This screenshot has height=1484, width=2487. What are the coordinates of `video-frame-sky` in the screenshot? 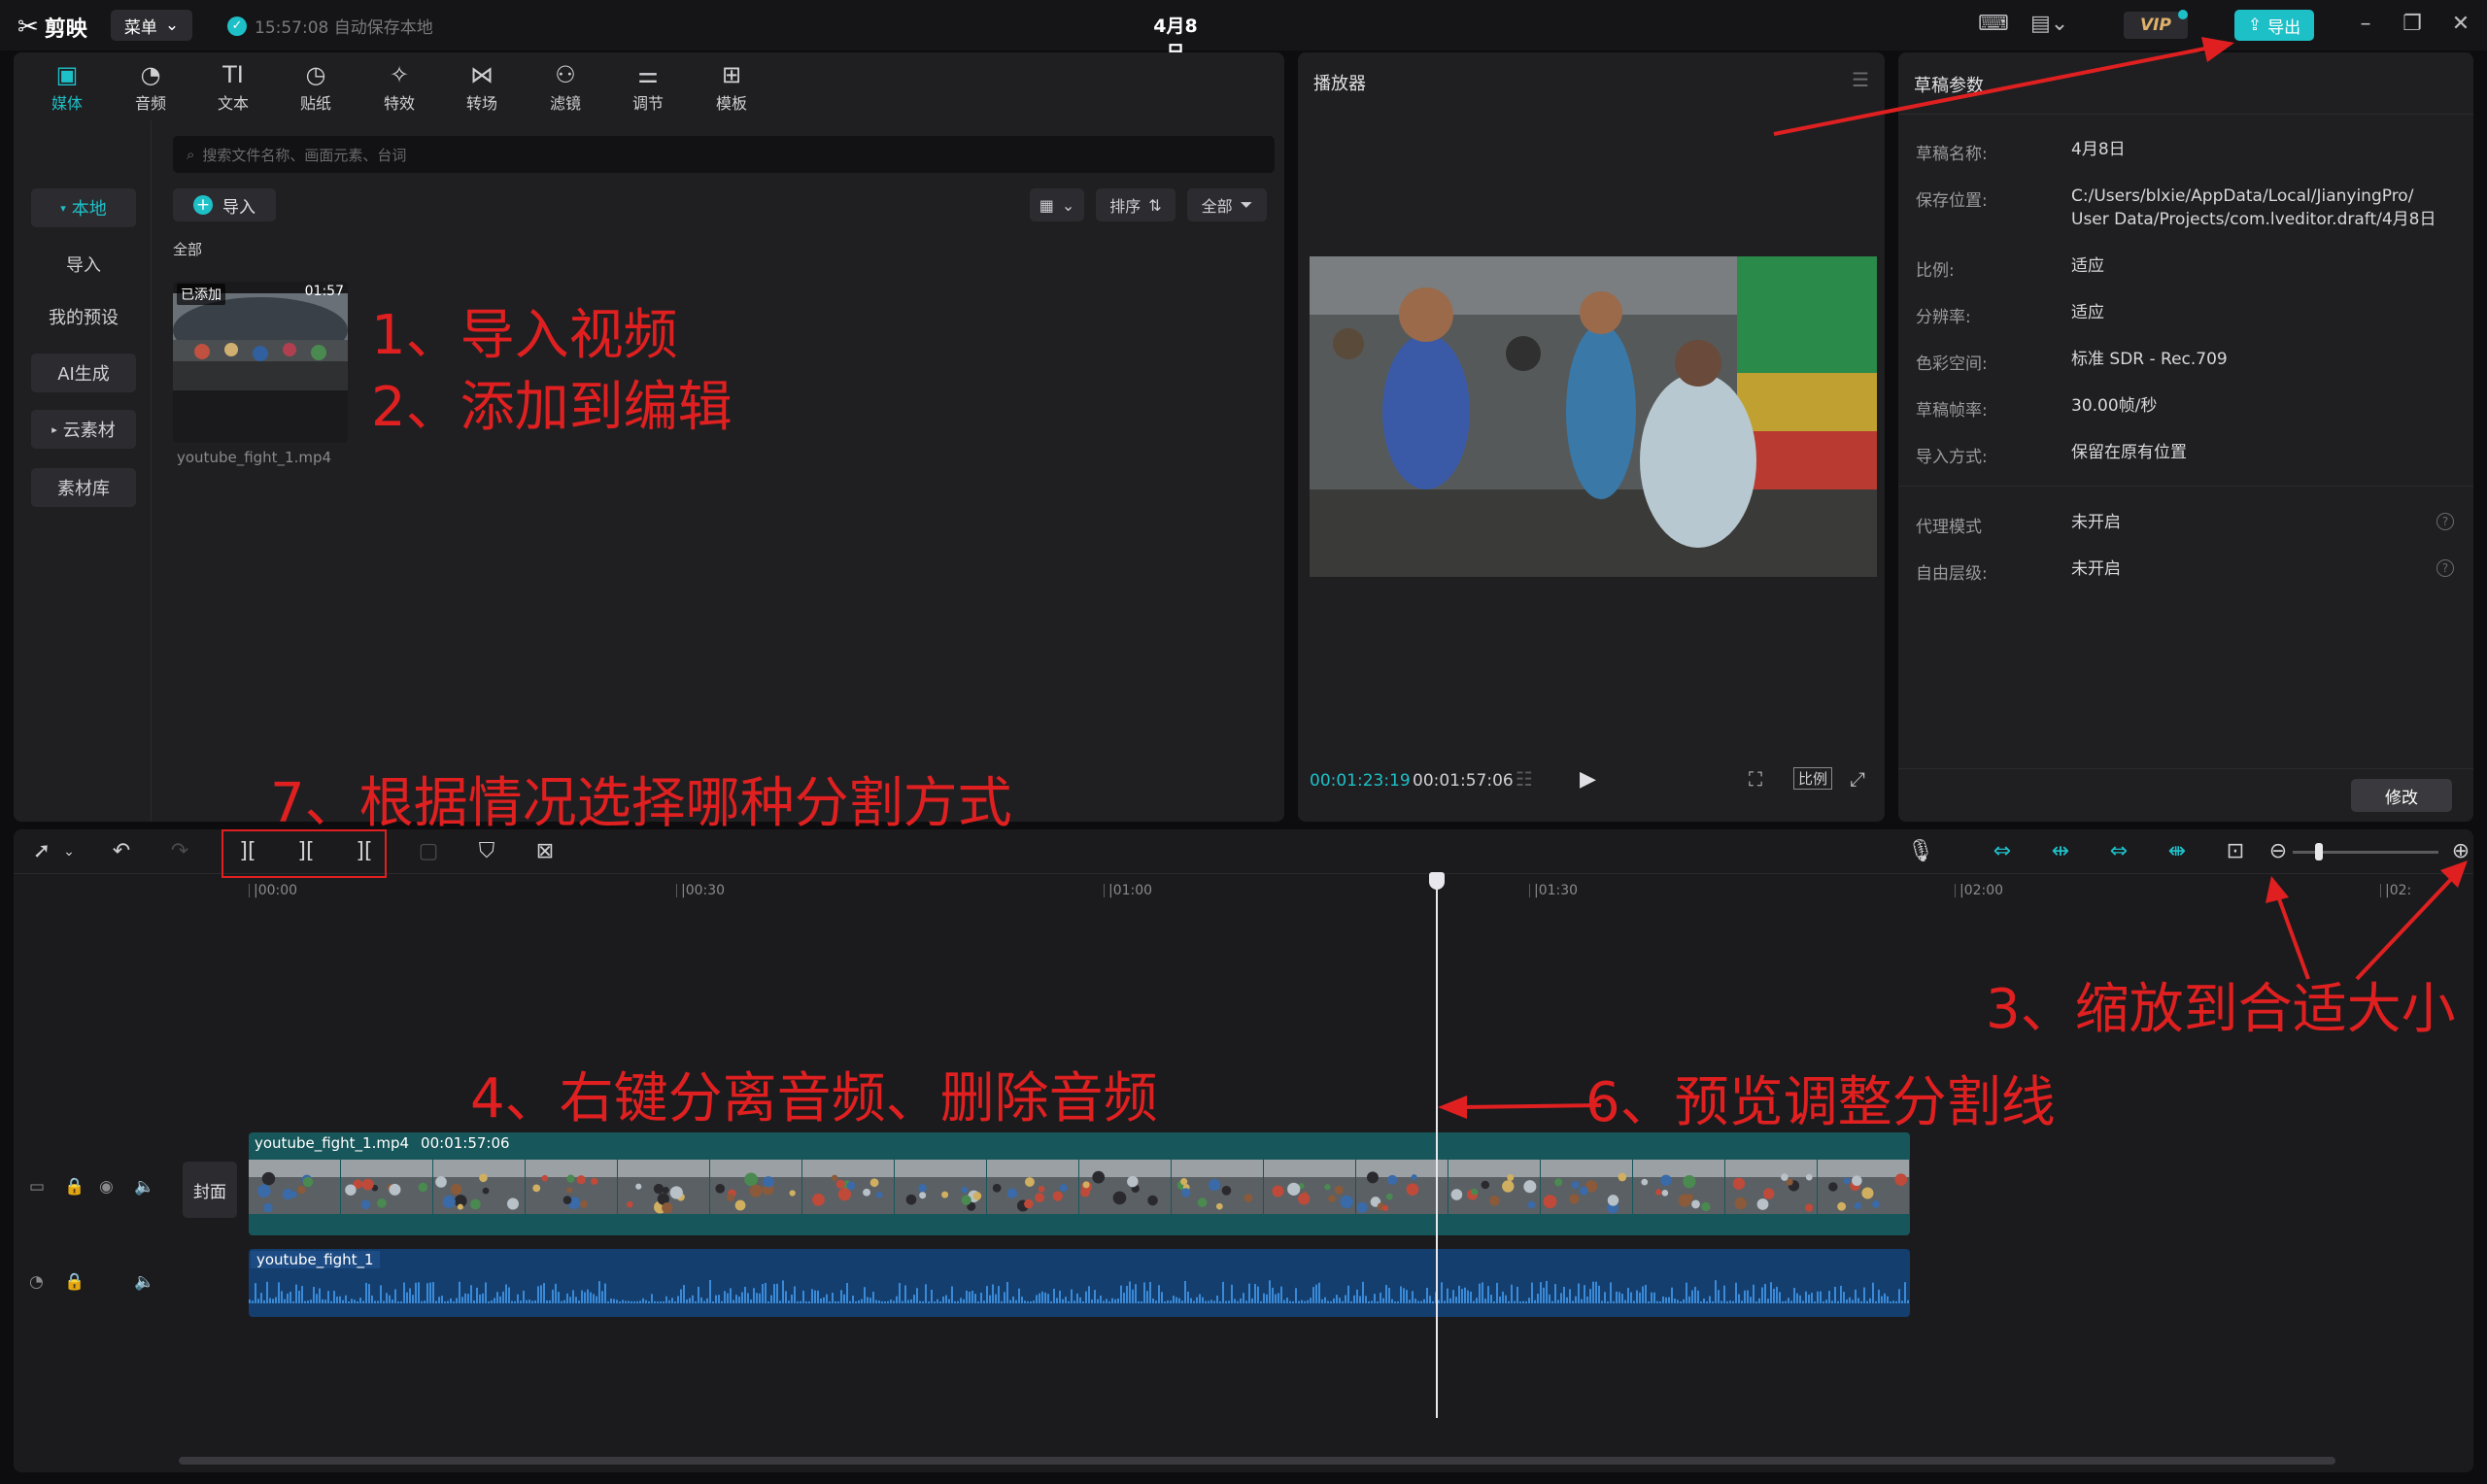 It's located at (1586, 1168).